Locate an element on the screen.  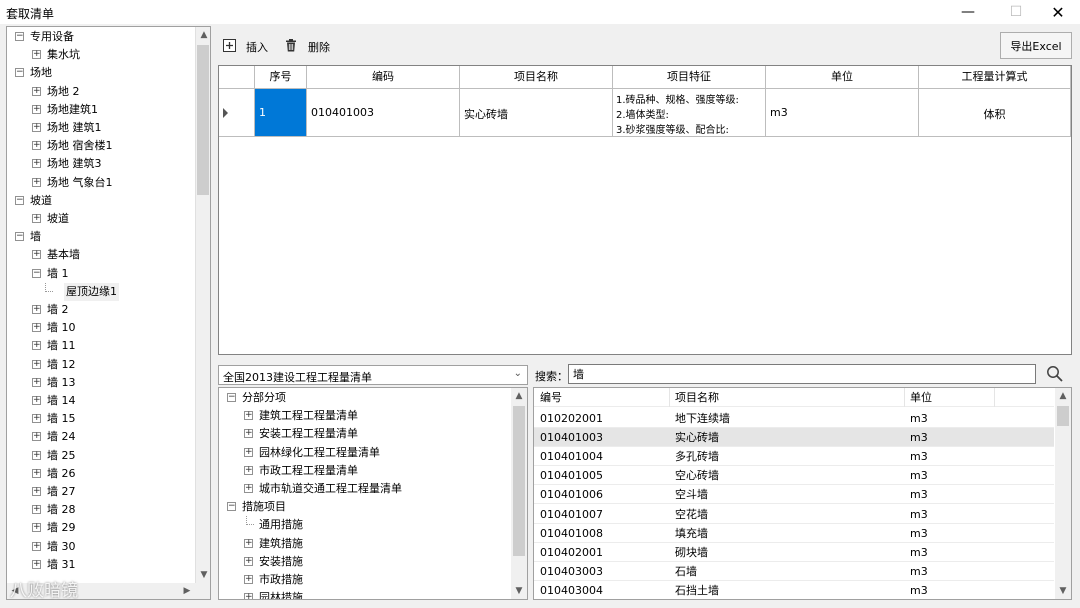
results-row: 010401006 空斗墙 m3 is located at coordinates (794, 495).